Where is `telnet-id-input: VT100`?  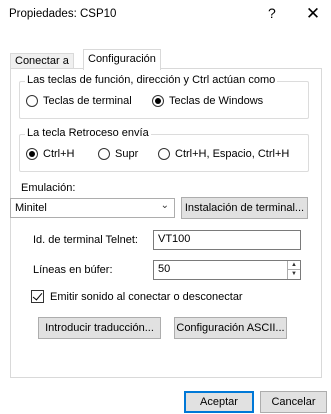
telnet-id-input: VT100 is located at coordinates (227, 240).